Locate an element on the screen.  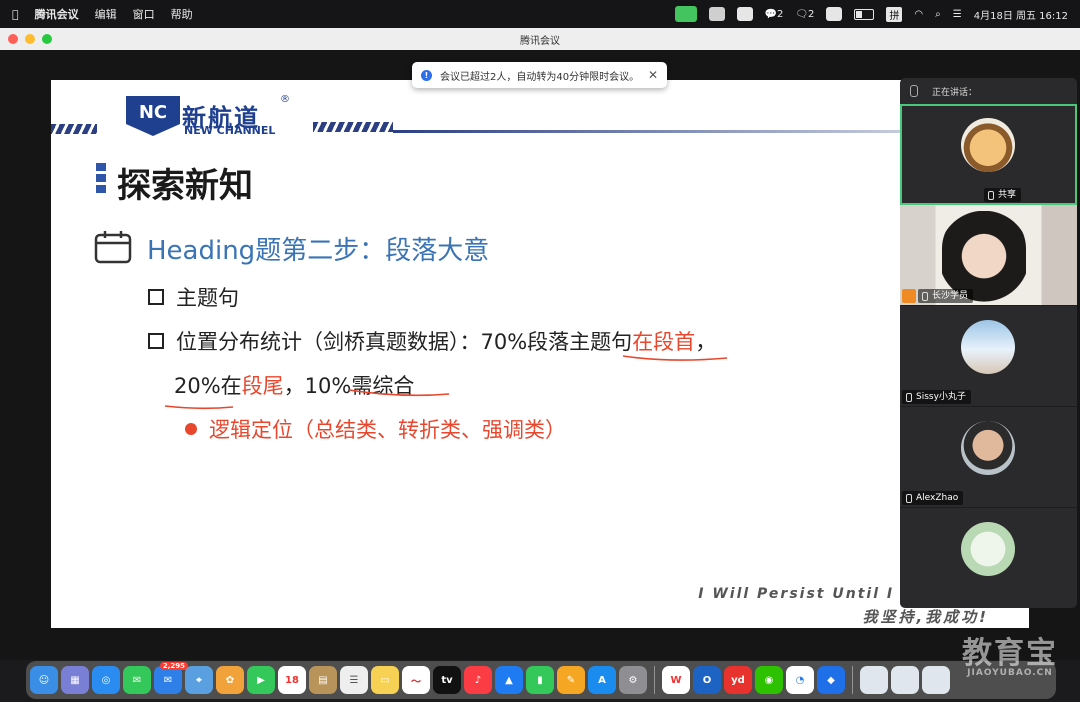
battery-icon is located at coordinates (864, 14).